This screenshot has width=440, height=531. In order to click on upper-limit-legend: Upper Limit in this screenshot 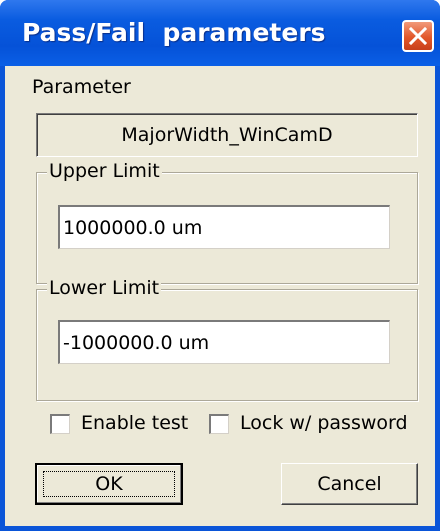, I will do `click(104, 171)`.